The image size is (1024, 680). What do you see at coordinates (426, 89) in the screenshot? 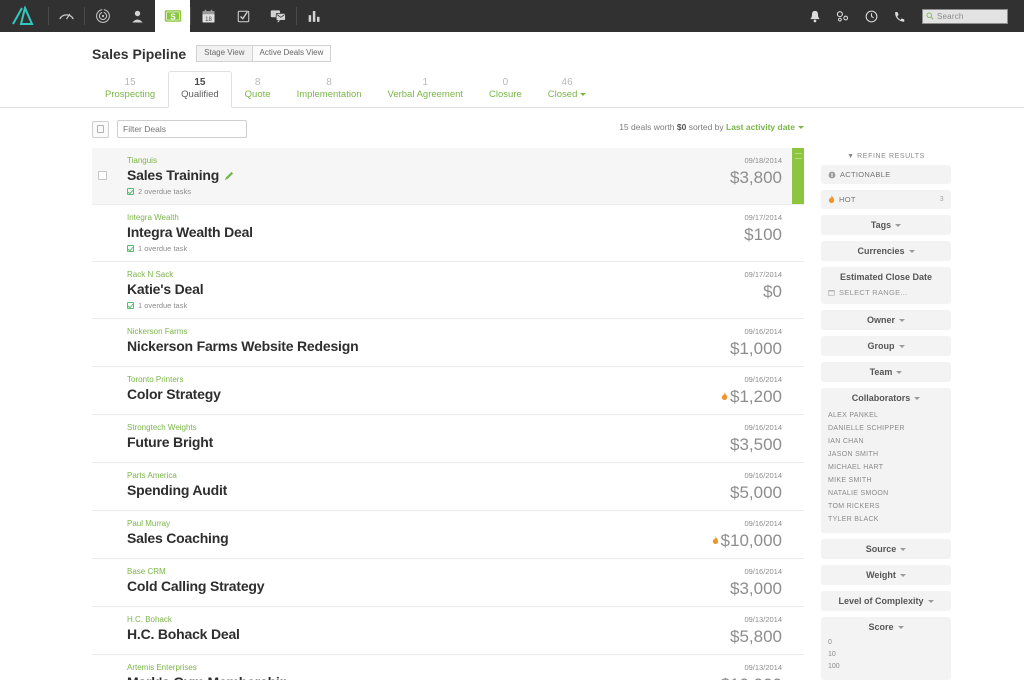
I see `stage-tab-verbal-agreement: 1 Verbal Agreement` at bounding box center [426, 89].